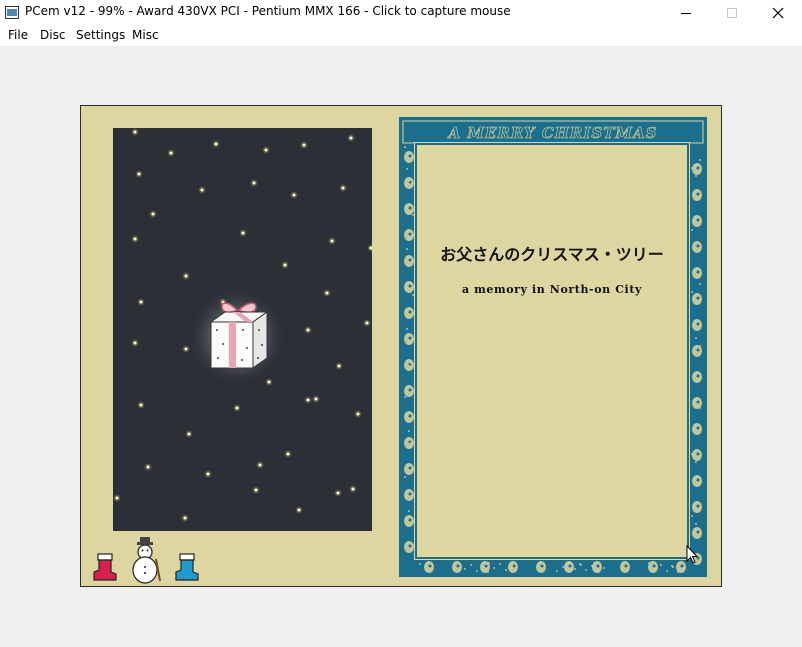 The image size is (802, 647). What do you see at coordinates (552, 289) in the screenshot?
I see `card-subtitle: a memory in North-on City` at bounding box center [552, 289].